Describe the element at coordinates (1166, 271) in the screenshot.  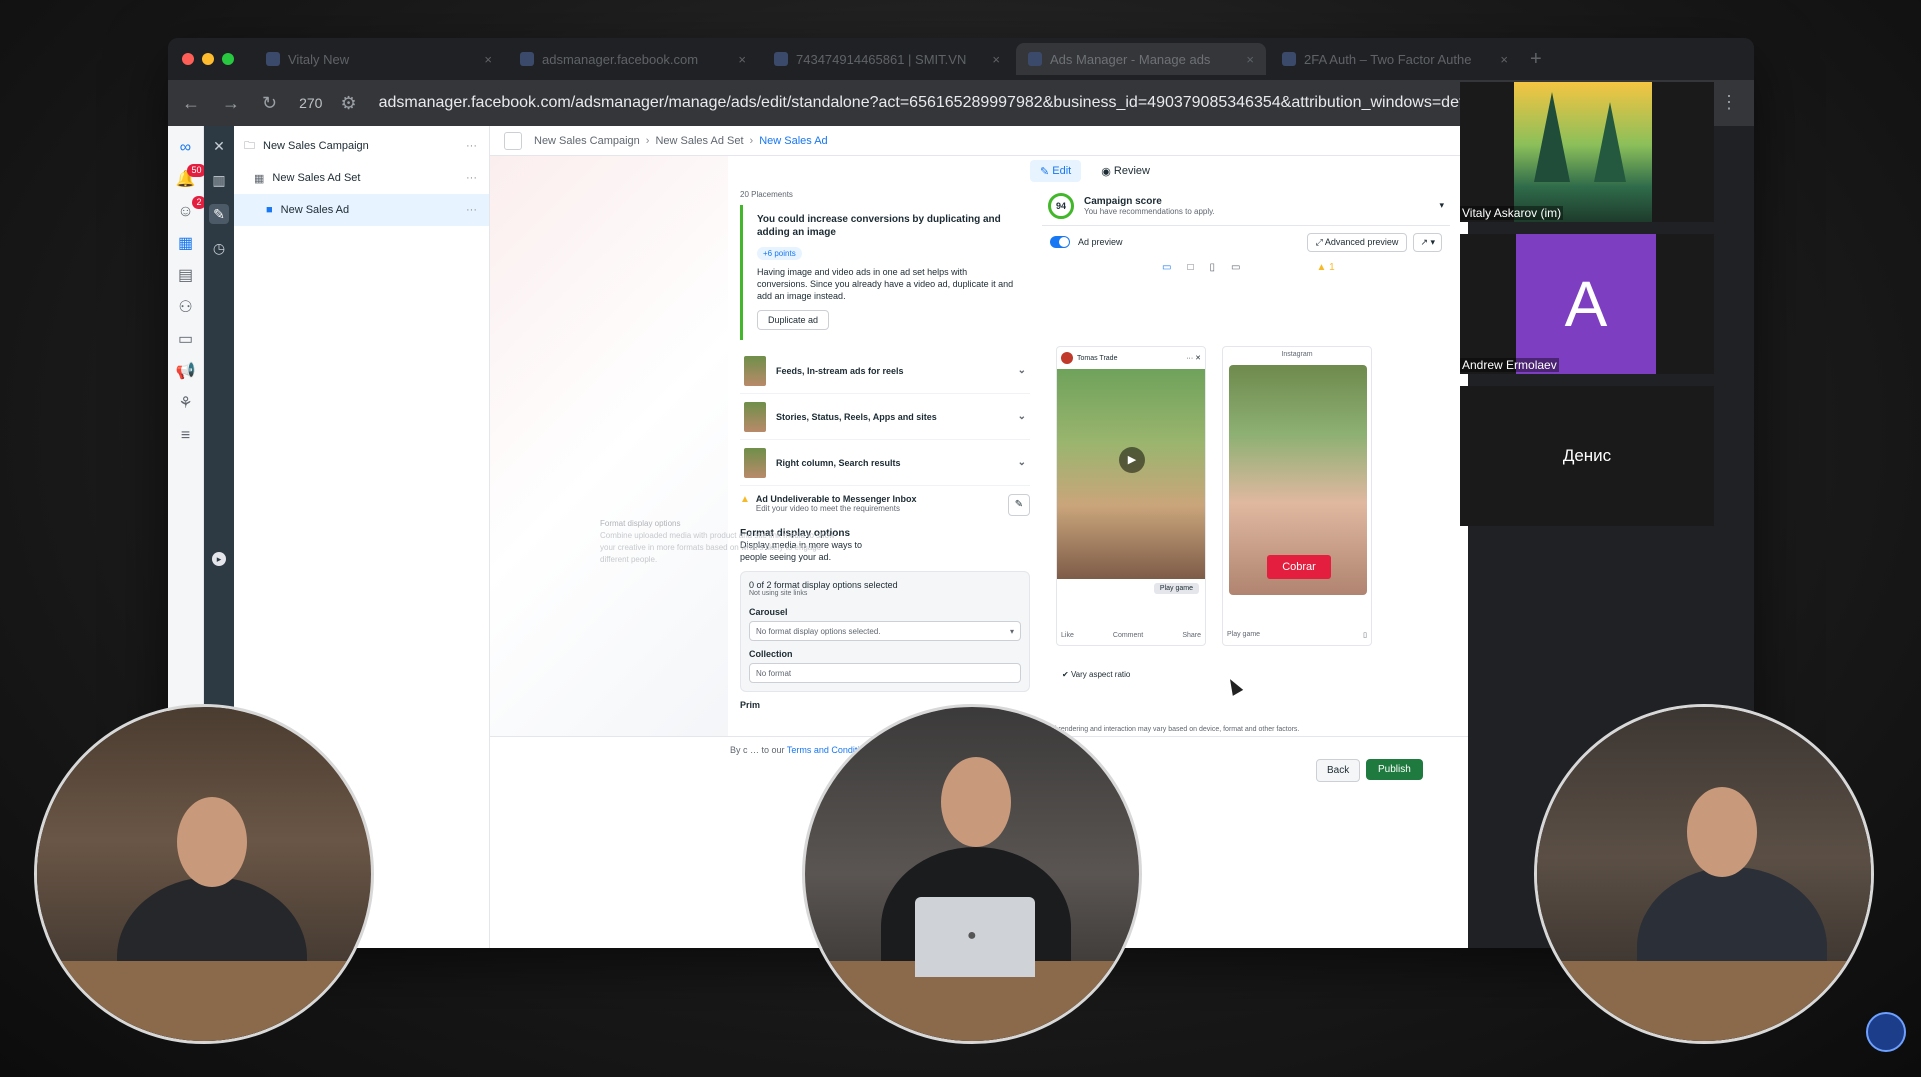
I see `desktop-view-icon: ▭` at that location.